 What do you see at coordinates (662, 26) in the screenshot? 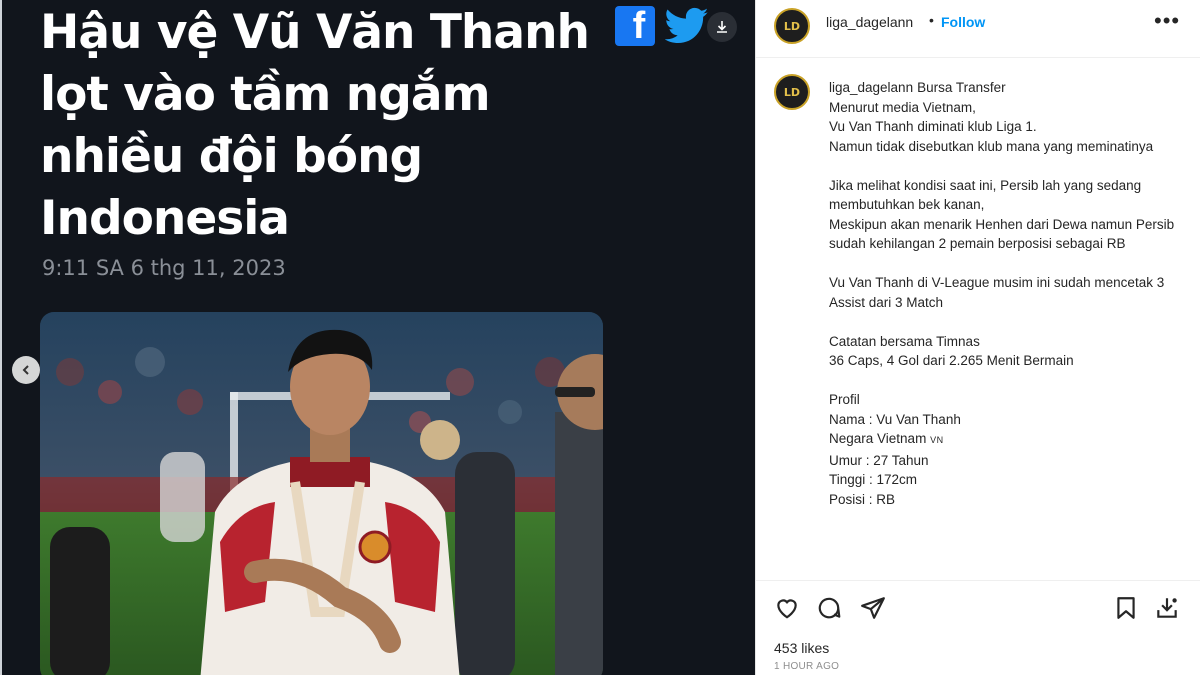
I see `share-icons: f` at bounding box center [662, 26].